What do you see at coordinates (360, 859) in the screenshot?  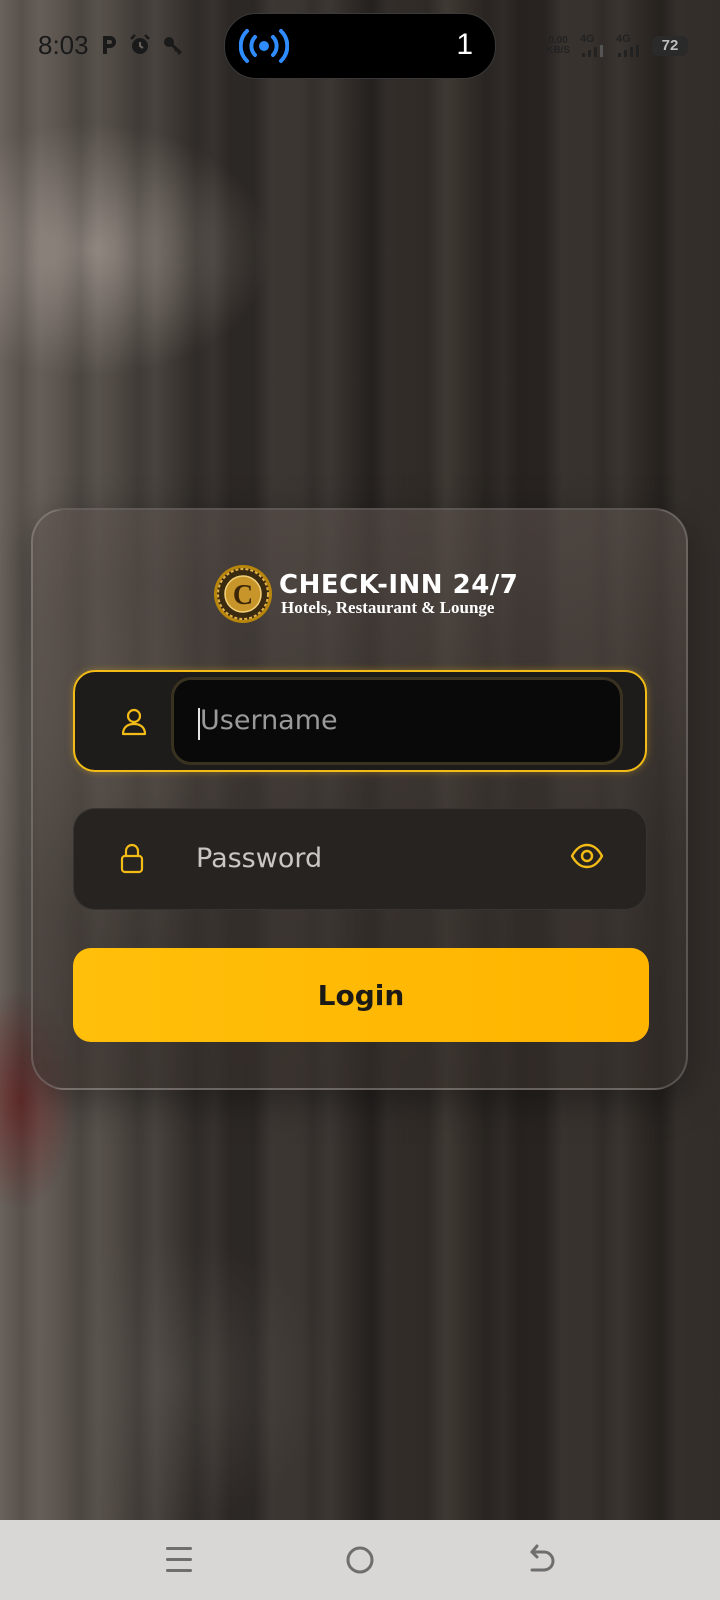 I see `password-field: Password` at bounding box center [360, 859].